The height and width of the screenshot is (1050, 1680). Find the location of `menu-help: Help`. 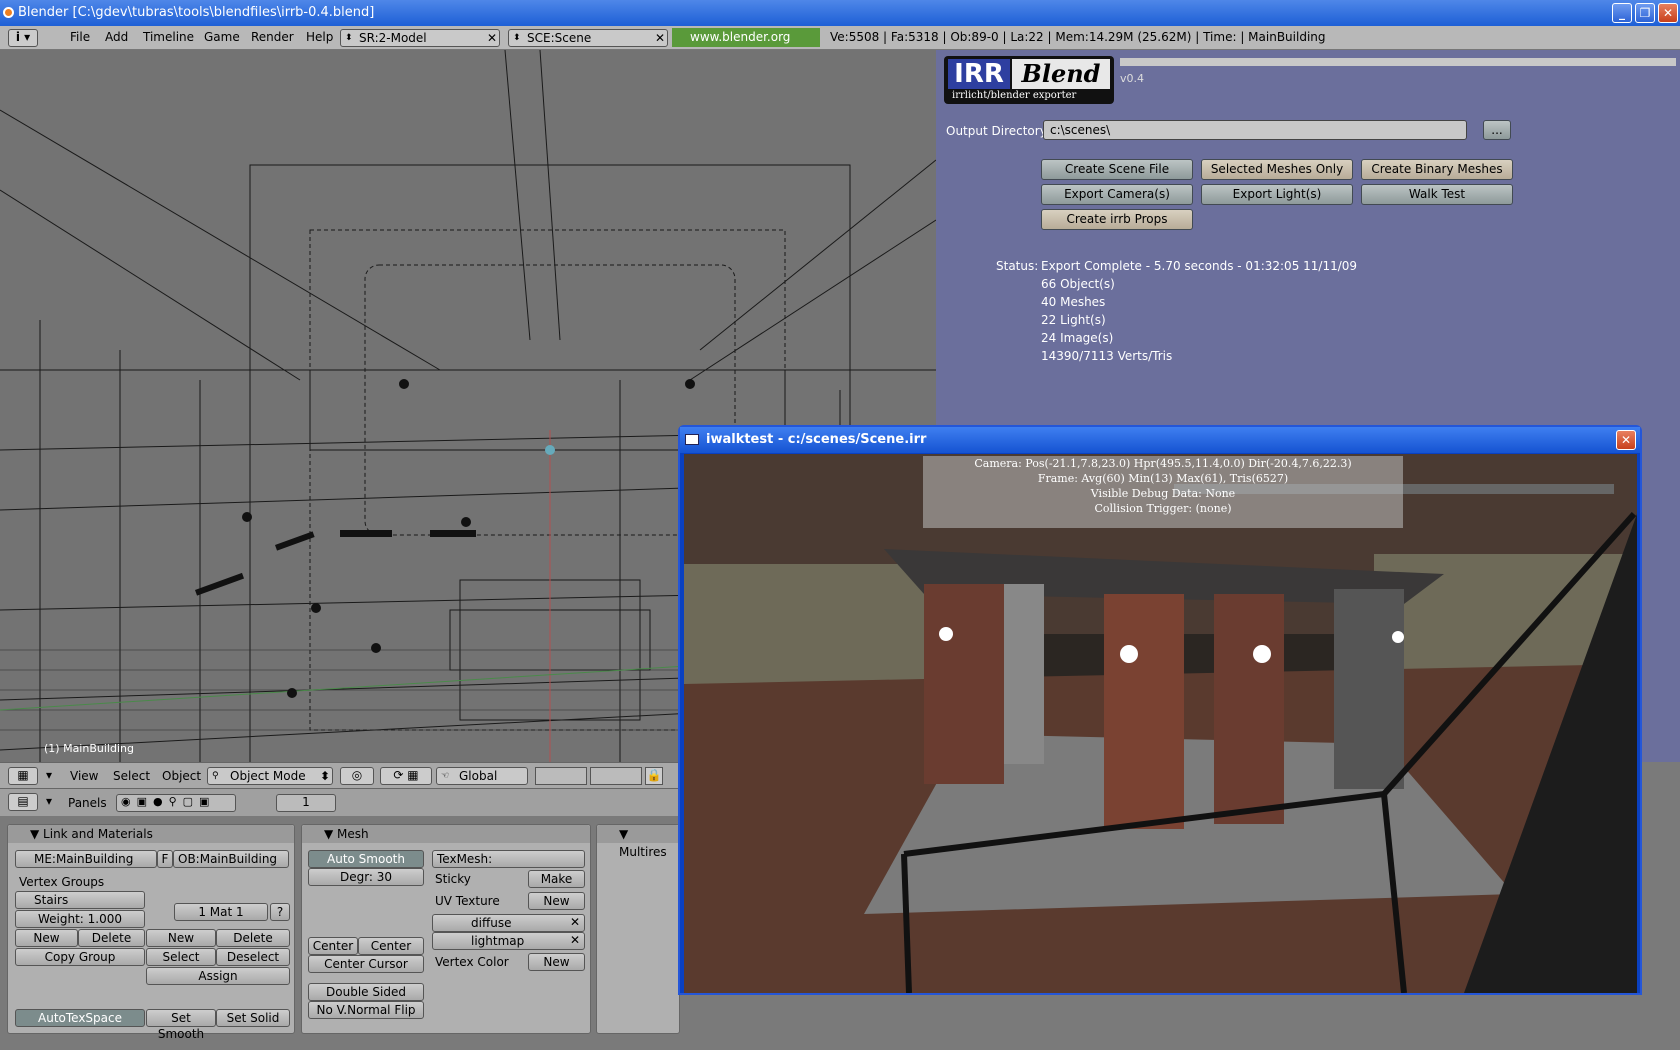

menu-help: Help is located at coordinates (319, 37).